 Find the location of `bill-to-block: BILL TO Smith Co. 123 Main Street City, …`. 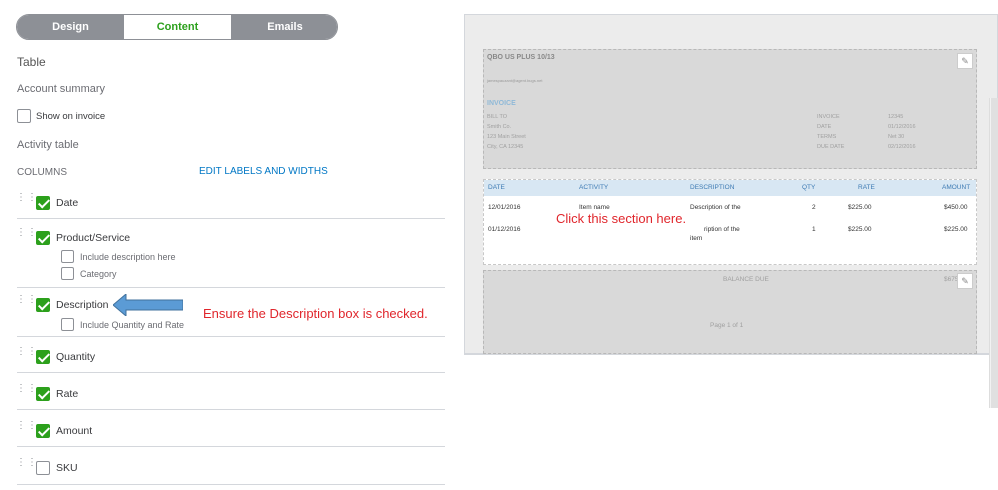

bill-to-block: BILL TO Smith Co. 123 Main Street City, … is located at coordinates (506, 132).